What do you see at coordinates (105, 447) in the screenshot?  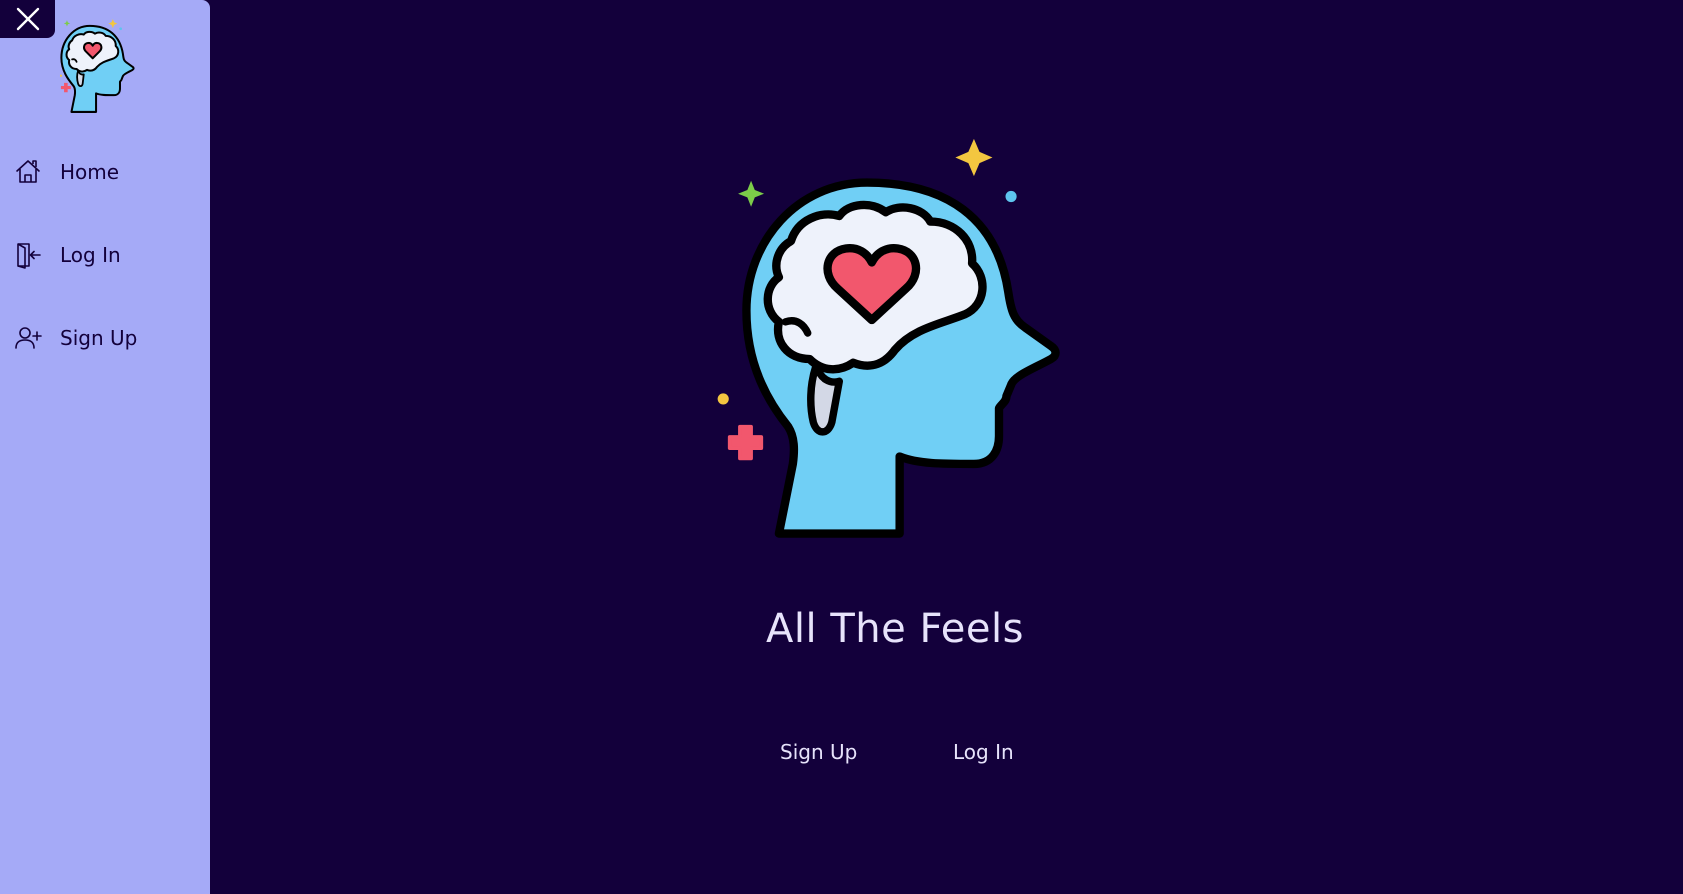 I see `sidebar: Home Log In Sign Up` at bounding box center [105, 447].